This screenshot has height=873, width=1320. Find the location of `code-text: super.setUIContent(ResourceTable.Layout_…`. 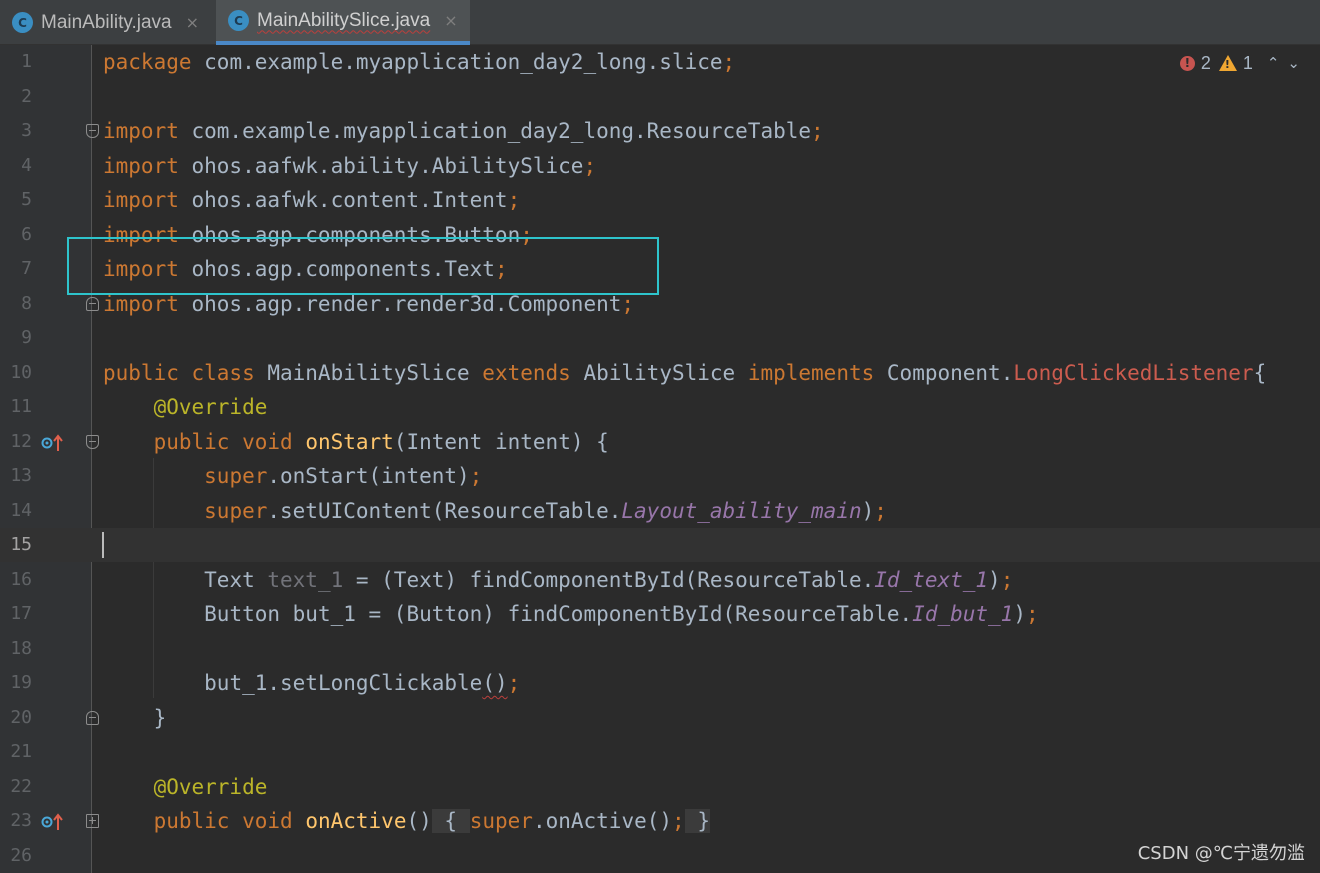

code-text: super.setUIContent(ResourceTable.Layout_… is located at coordinates (545, 510).